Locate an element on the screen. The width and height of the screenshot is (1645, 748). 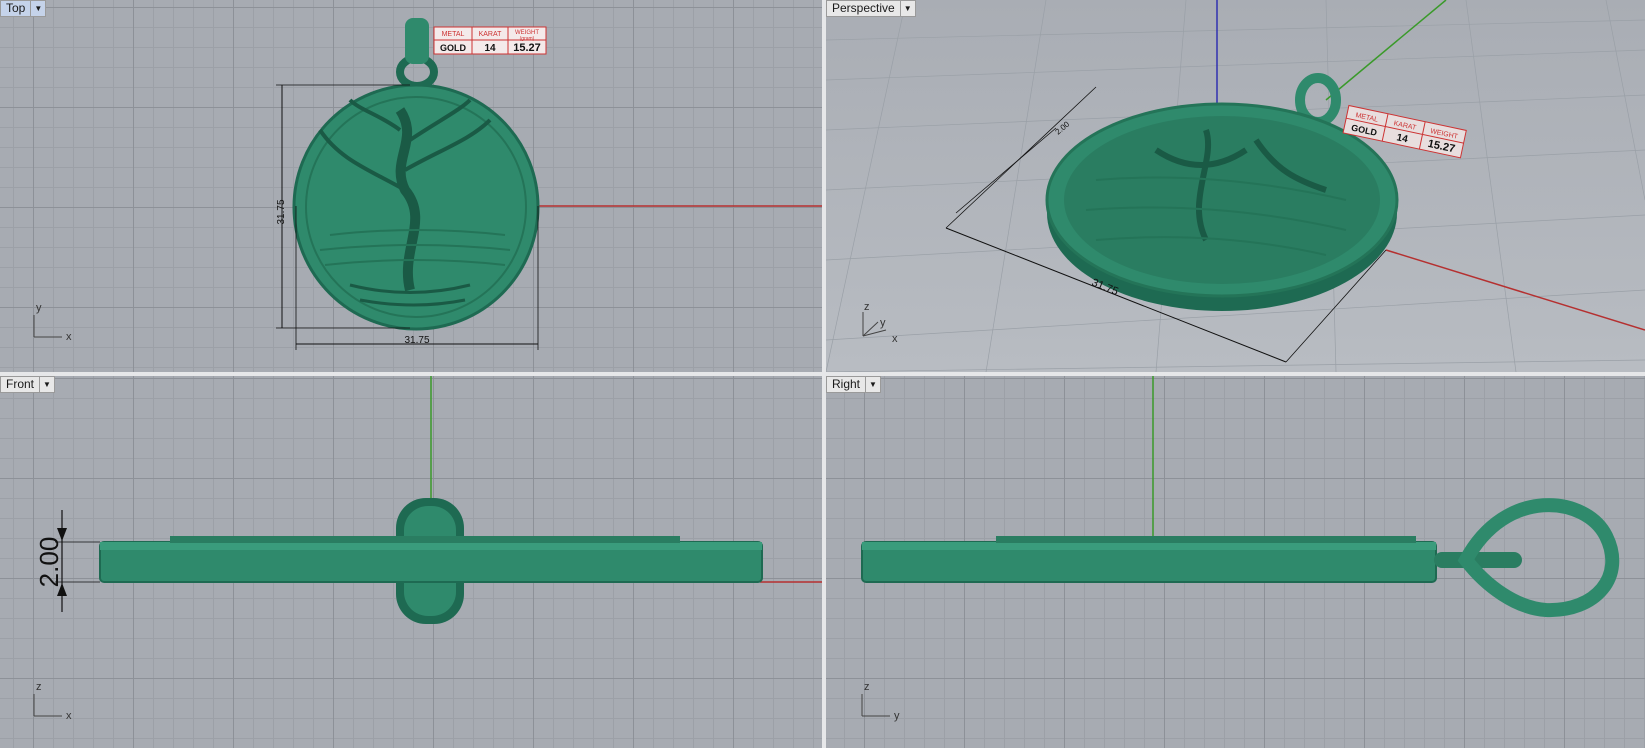
y-axis-line is located at coordinates (1386, 50).